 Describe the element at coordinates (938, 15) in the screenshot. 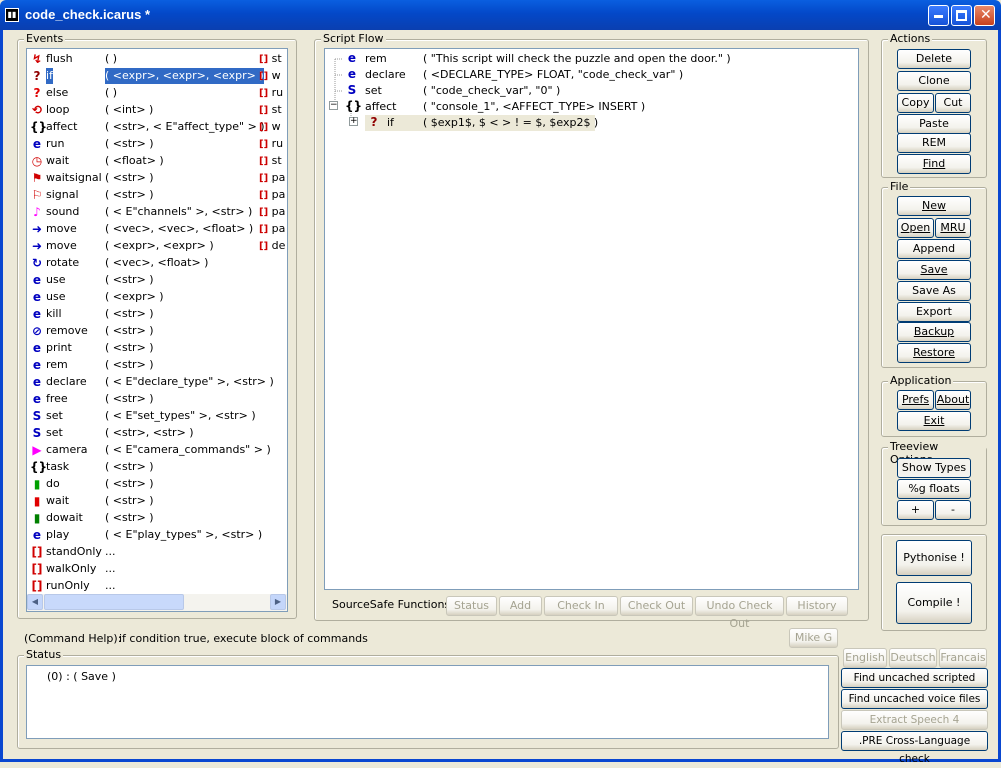

I see `minimize-button` at that location.